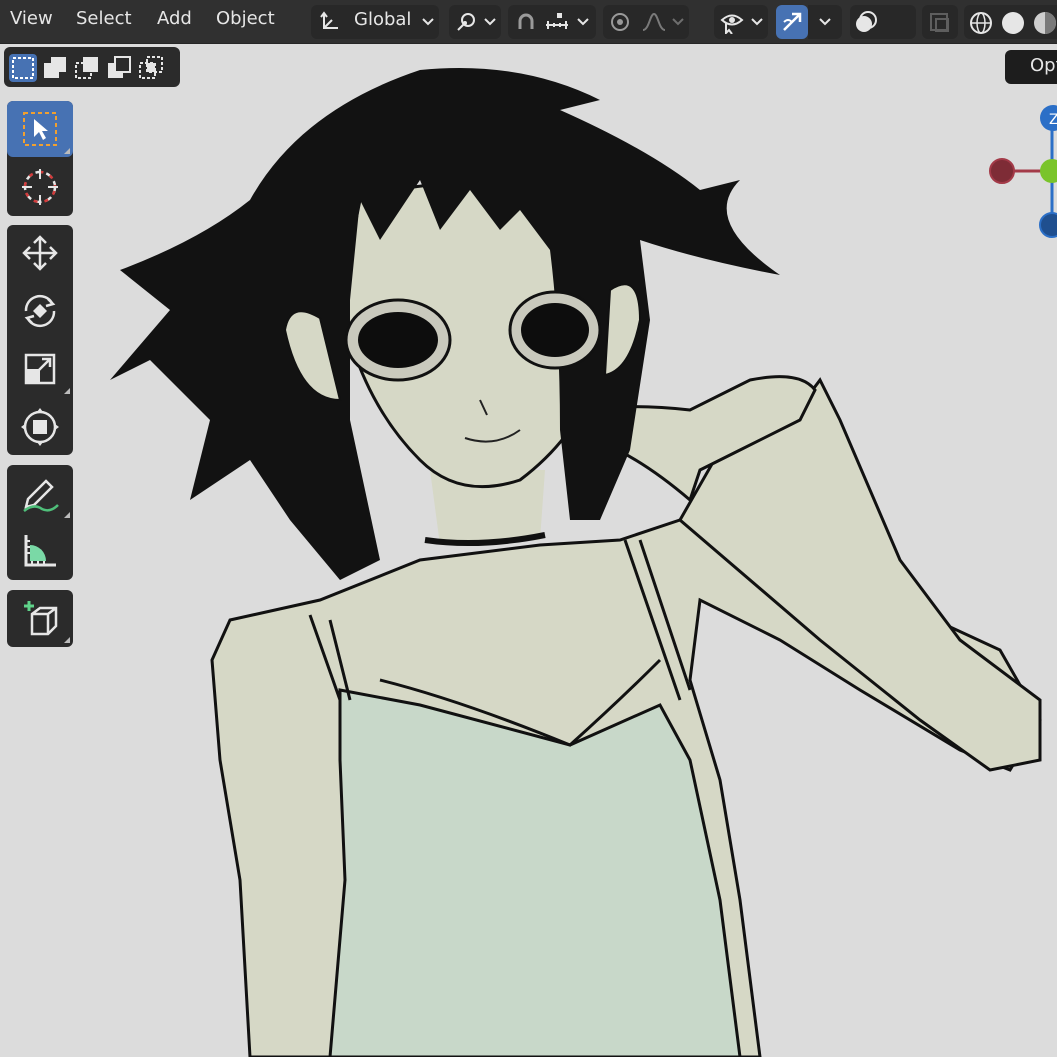 The height and width of the screenshot is (1057, 1057). Describe the element at coordinates (1048, 171) in the screenshot. I see `gizmo-y-axis-icon` at that location.